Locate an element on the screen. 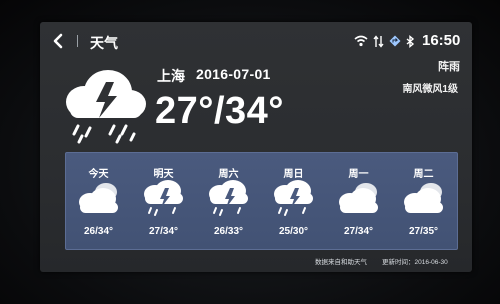 The width and height of the screenshot is (500, 304). navigation-icon is located at coordinates (395, 41).